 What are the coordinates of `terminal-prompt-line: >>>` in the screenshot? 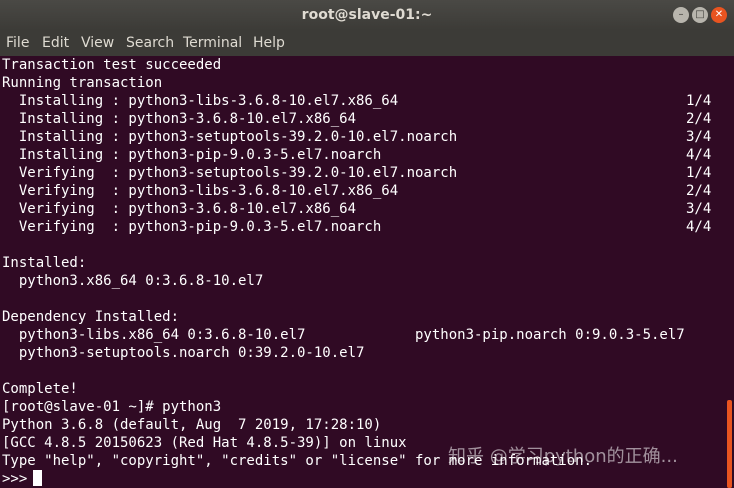 It's located at (22, 479).